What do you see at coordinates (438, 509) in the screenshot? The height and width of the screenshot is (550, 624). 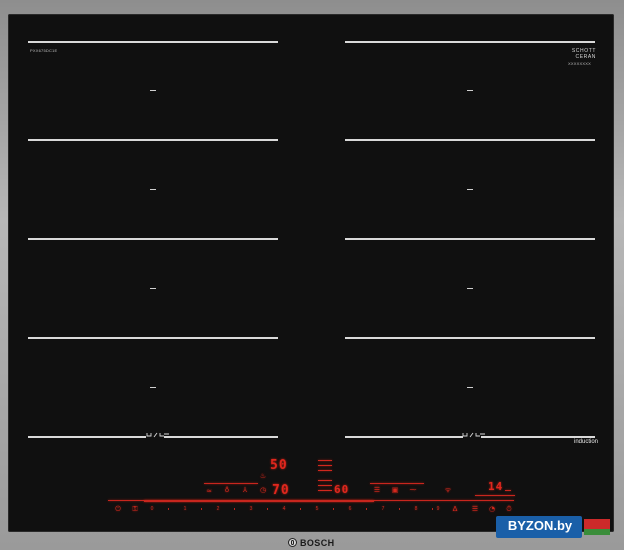 I see `slider-level-9: 9` at bounding box center [438, 509].